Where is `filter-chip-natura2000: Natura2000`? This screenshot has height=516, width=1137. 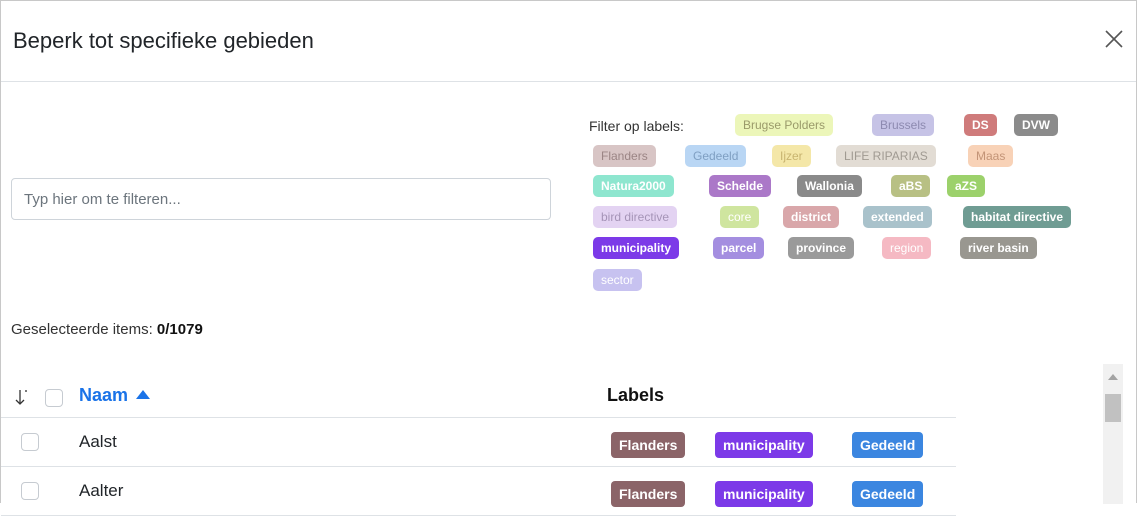 filter-chip-natura2000: Natura2000 is located at coordinates (633, 186).